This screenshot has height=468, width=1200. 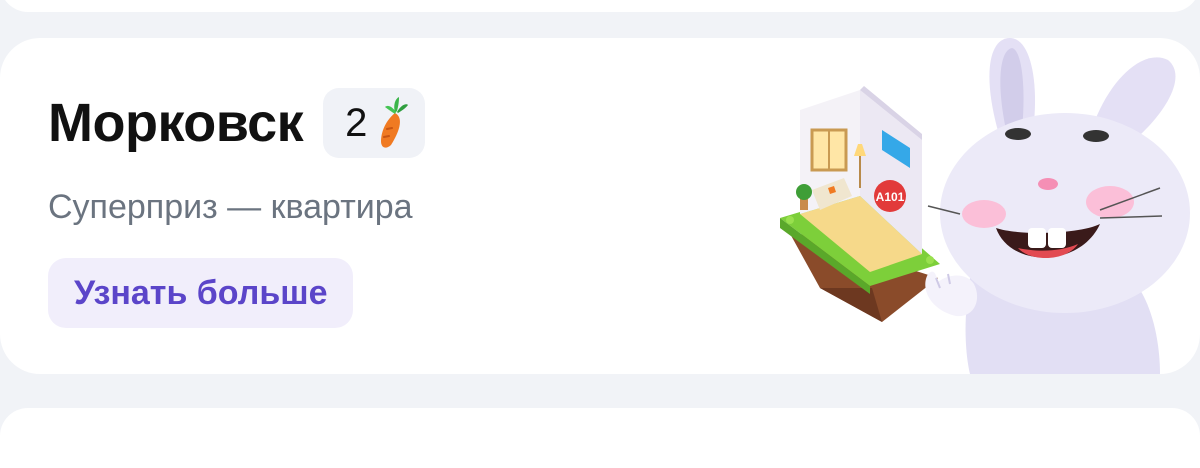 What do you see at coordinates (230, 207) in the screenshot?
I see `card-subtitle: Суперприз — квартира` at bounding box center [230, 207].